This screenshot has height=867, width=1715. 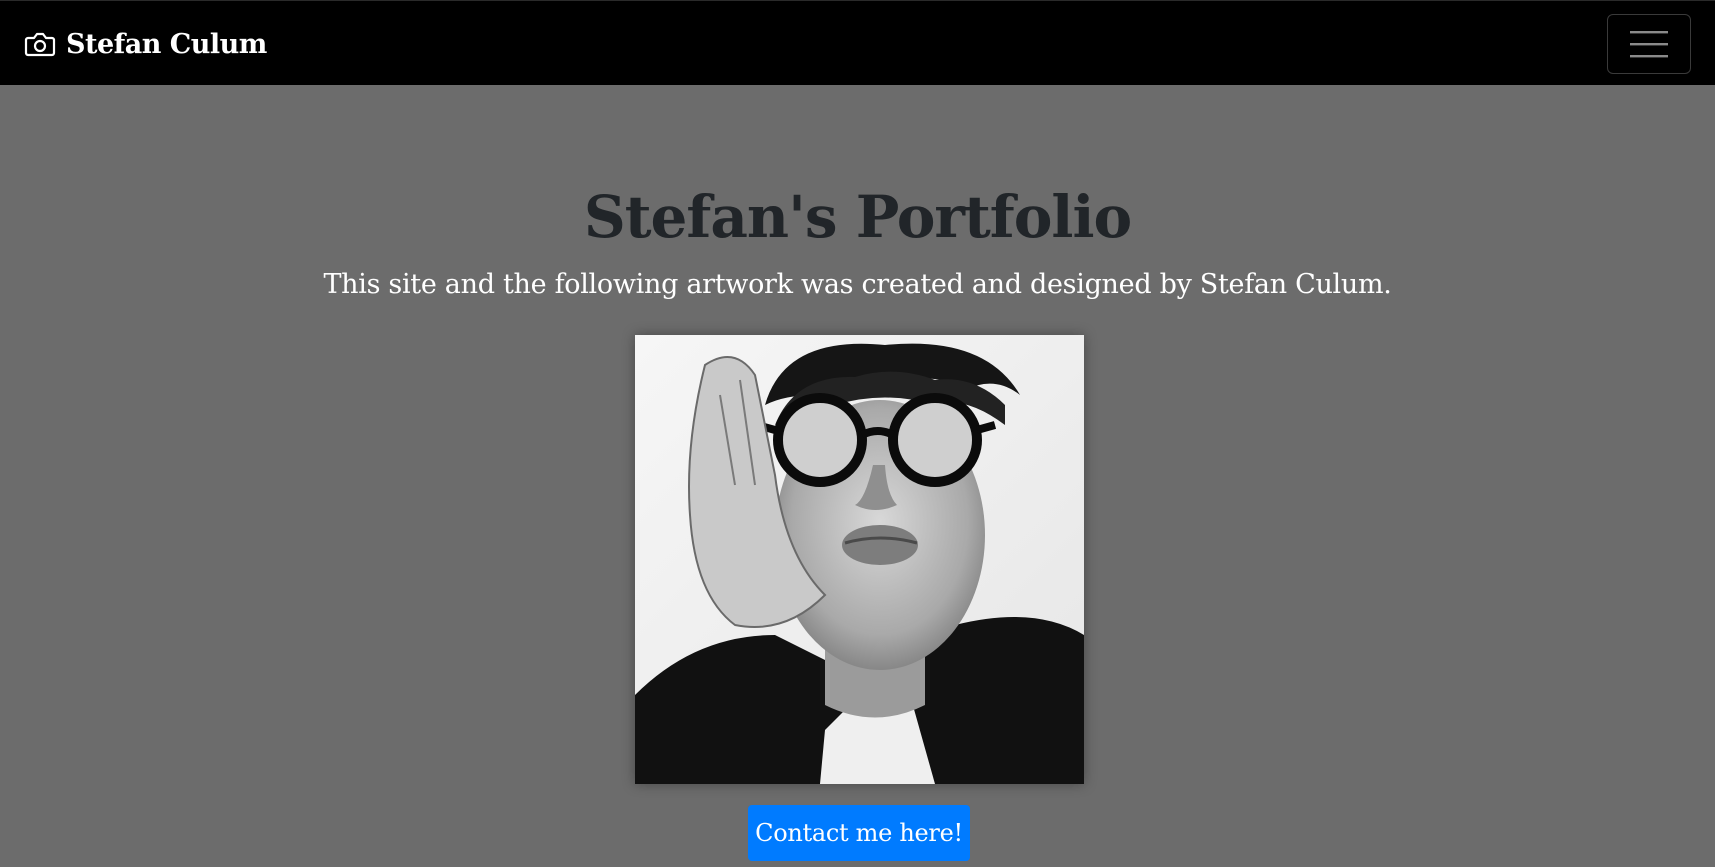 I want to click on top-navbar: Stefan Culum, so click(x=857, y=42).